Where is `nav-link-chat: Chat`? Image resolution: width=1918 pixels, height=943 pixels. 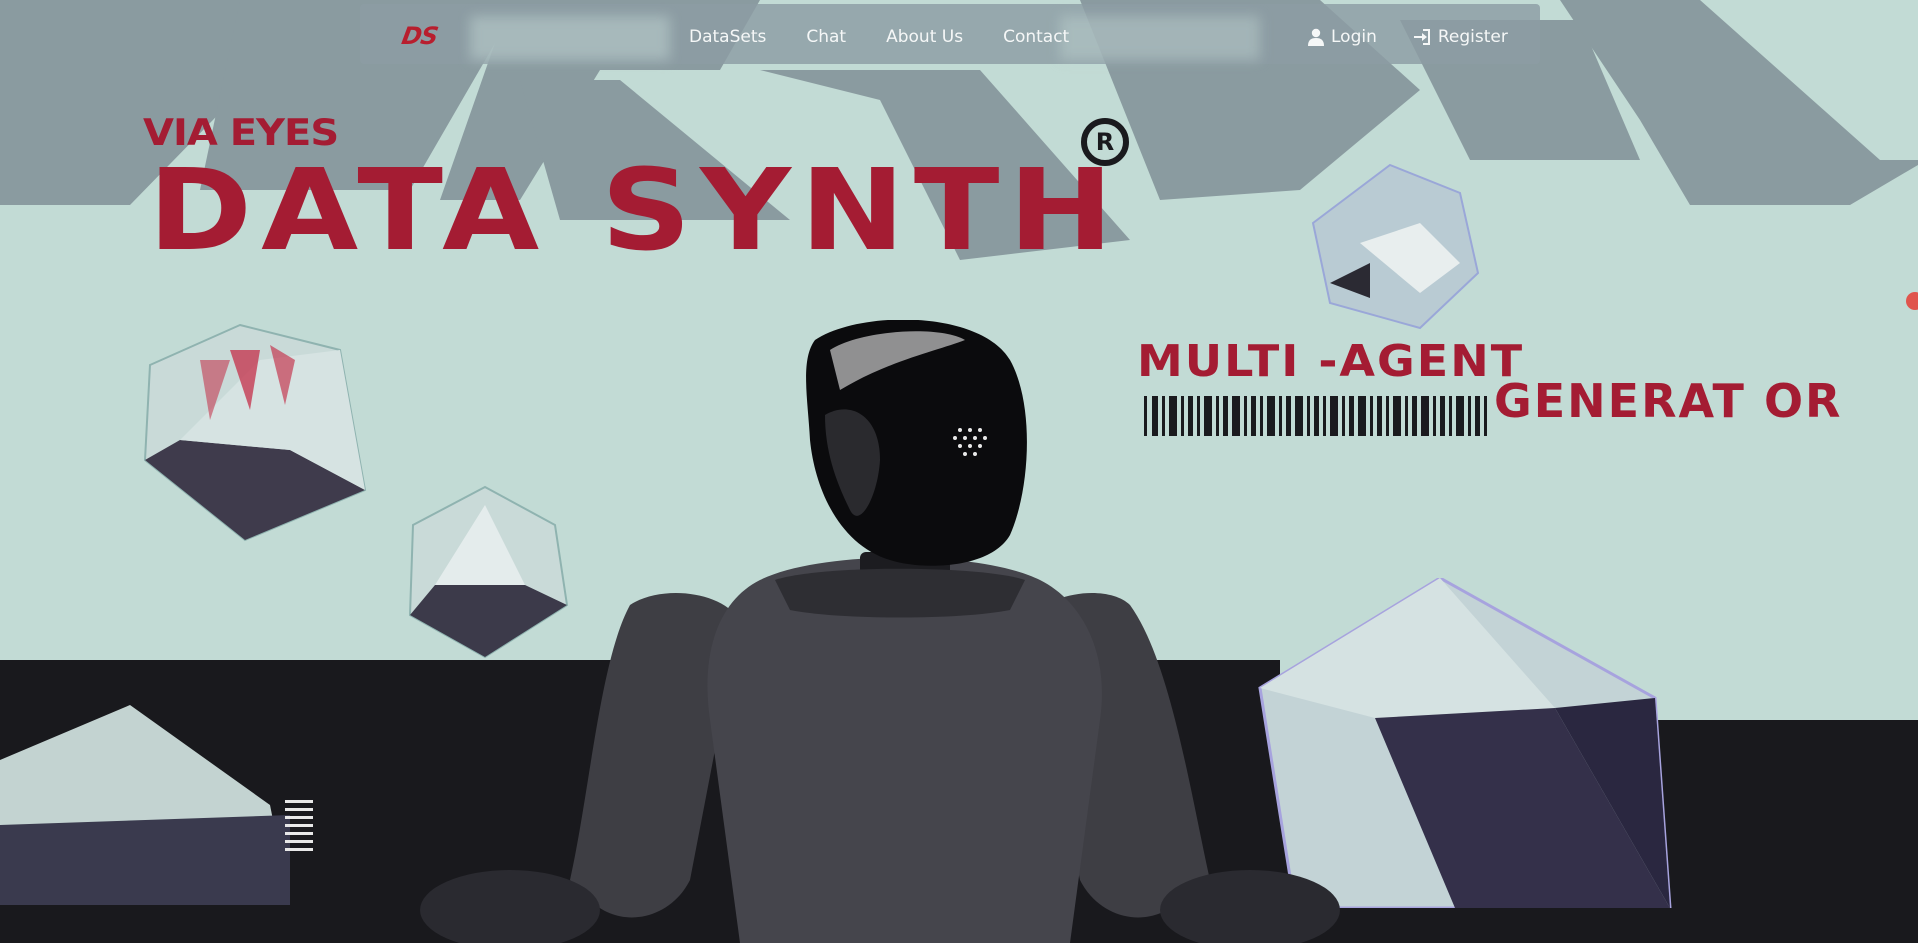 nav-link-chat: Chat is located at coordinates (826, 37).